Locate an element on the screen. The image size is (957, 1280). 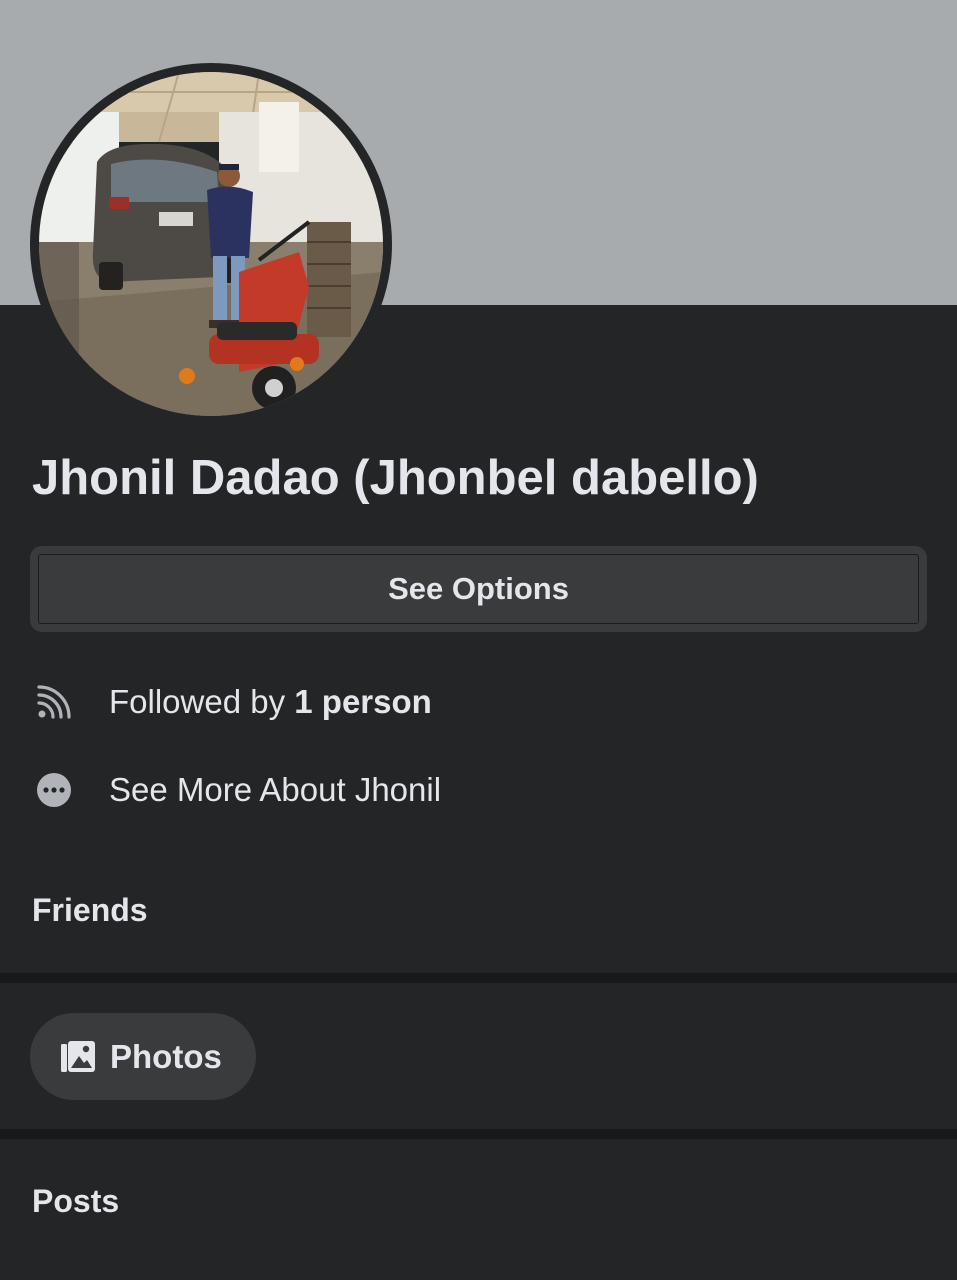
see-options-button: See Options is located at coordinates (478, 589).